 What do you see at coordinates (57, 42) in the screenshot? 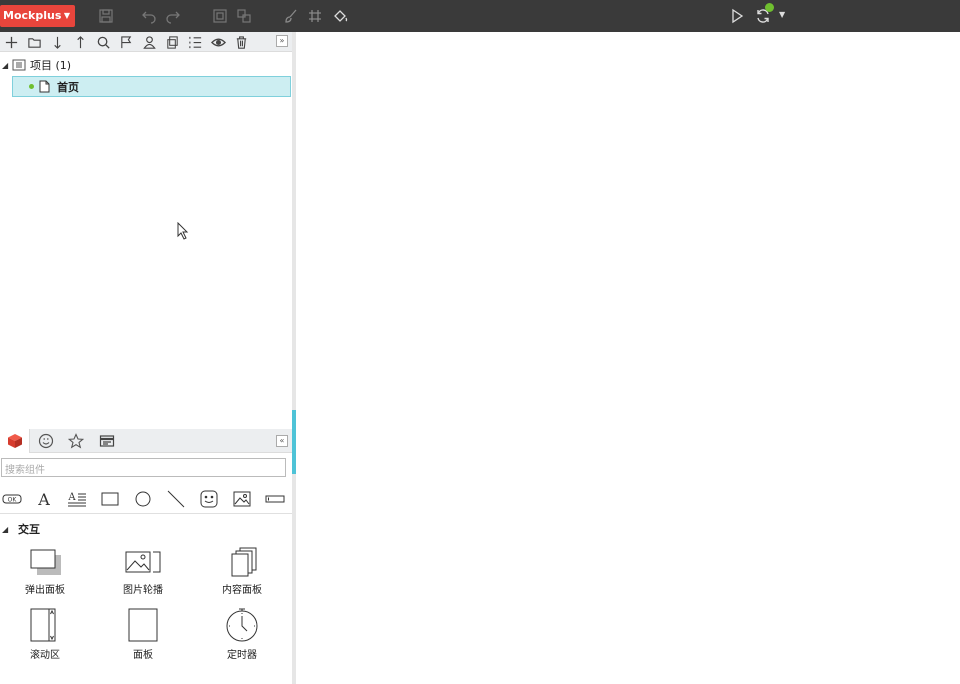
I see `move-down-icon` at bounding box center [57, 42].